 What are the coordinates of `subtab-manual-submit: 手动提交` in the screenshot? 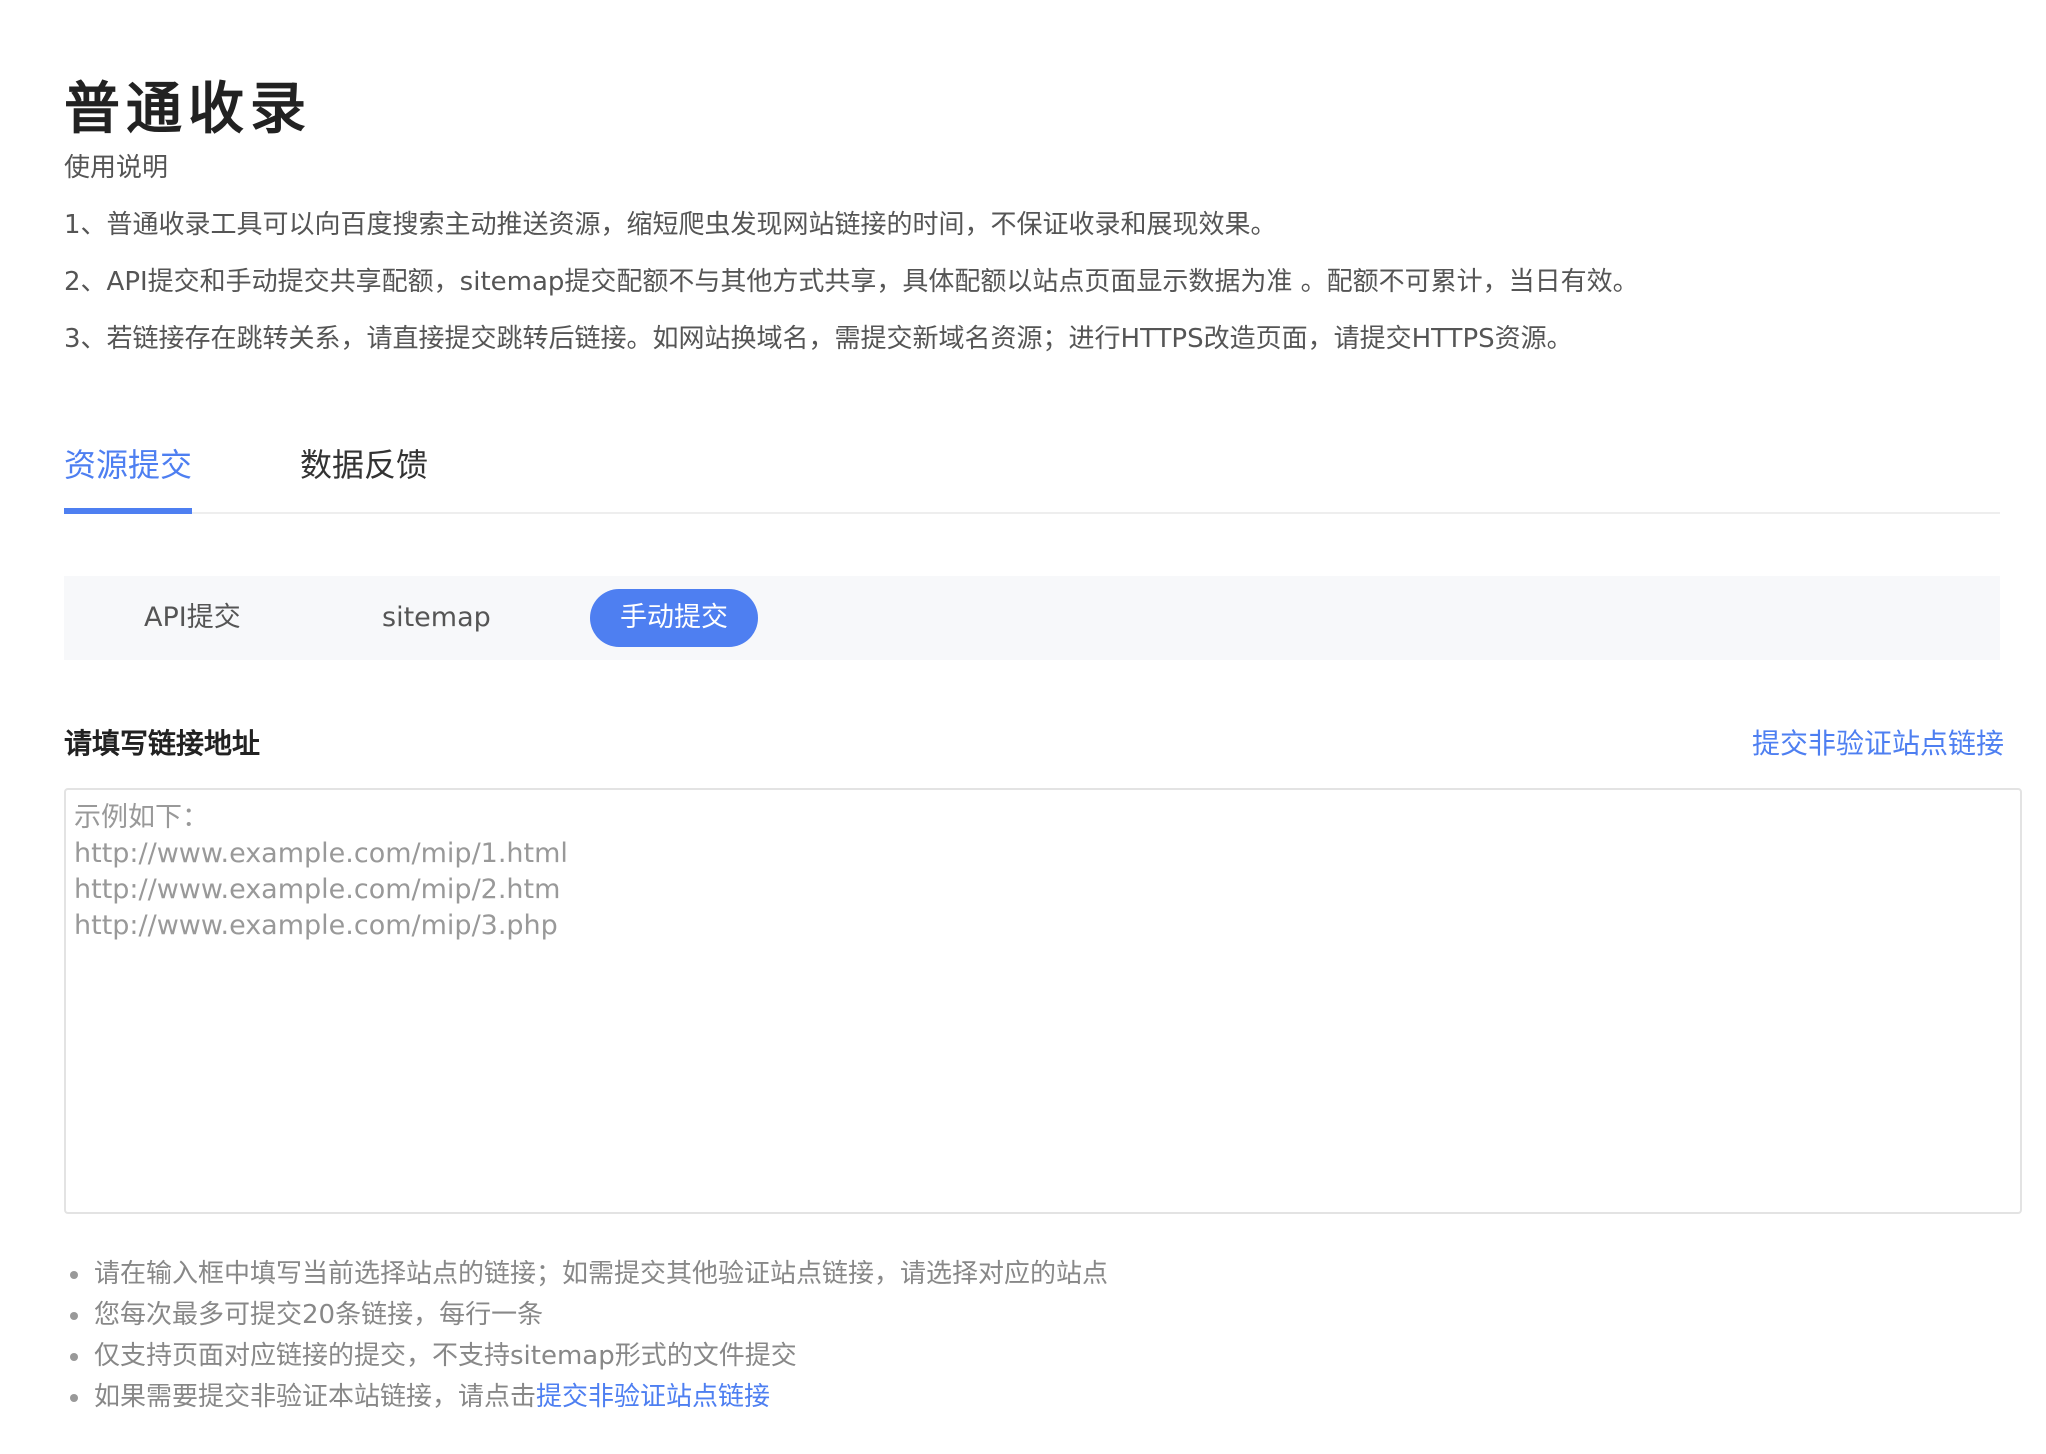 It's located at (674, 618).